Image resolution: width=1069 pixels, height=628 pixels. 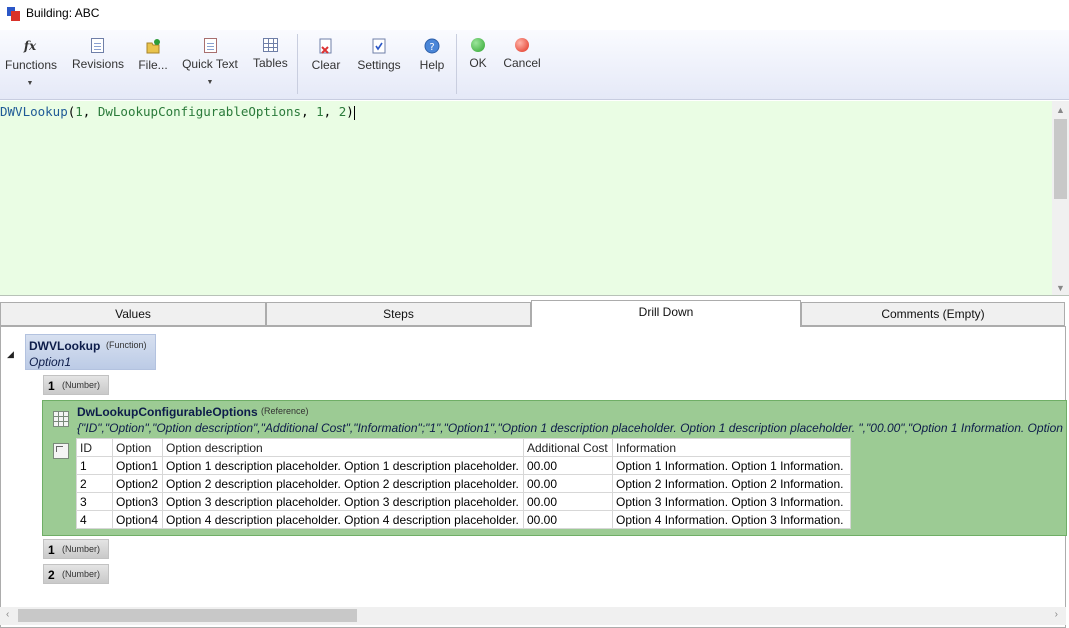 I want to click on quick-text-label: Quick Text, so click(x=210, y=64).